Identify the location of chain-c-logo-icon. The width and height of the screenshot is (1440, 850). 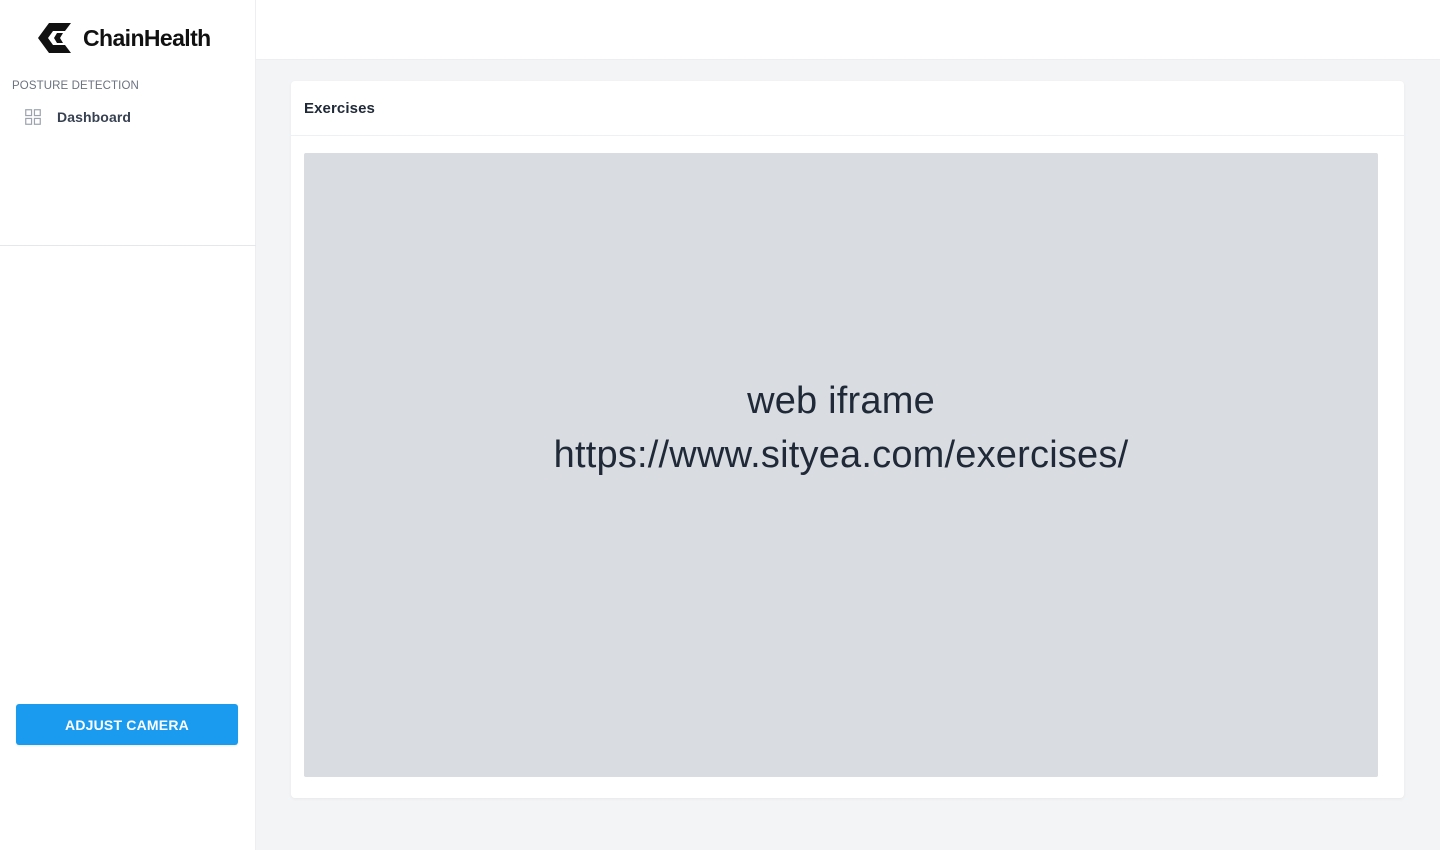
(54, 38).